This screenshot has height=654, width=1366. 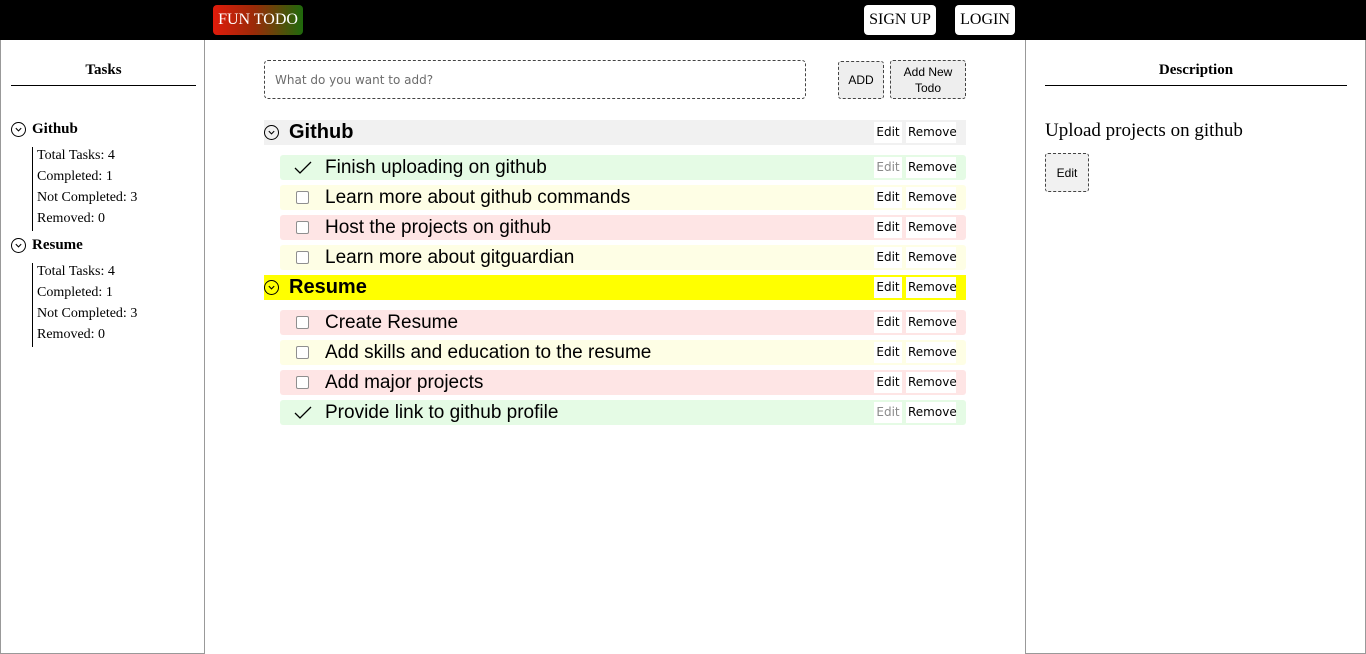 I want to click on task-label: Create Resume, so click(x=392, y=322).